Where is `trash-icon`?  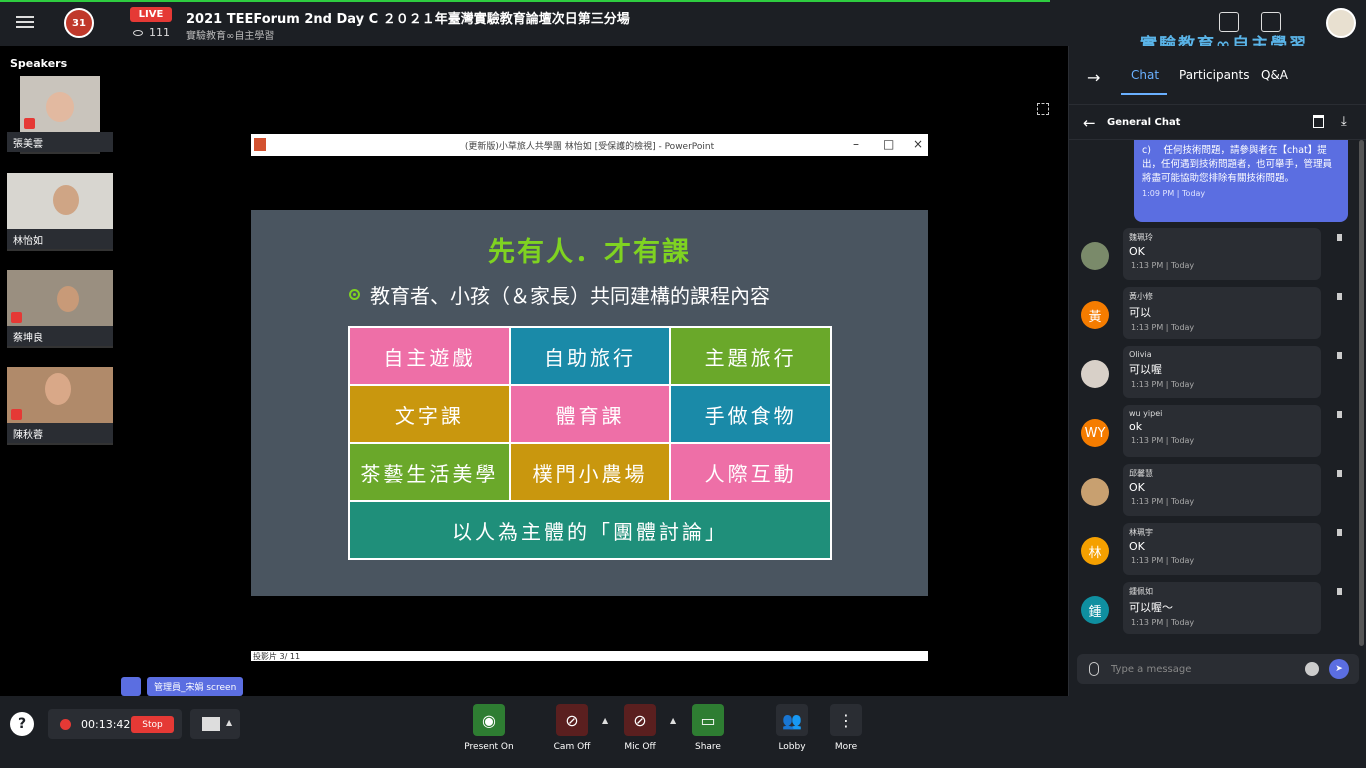
trash-icon is located at coordinates (1318, 121).